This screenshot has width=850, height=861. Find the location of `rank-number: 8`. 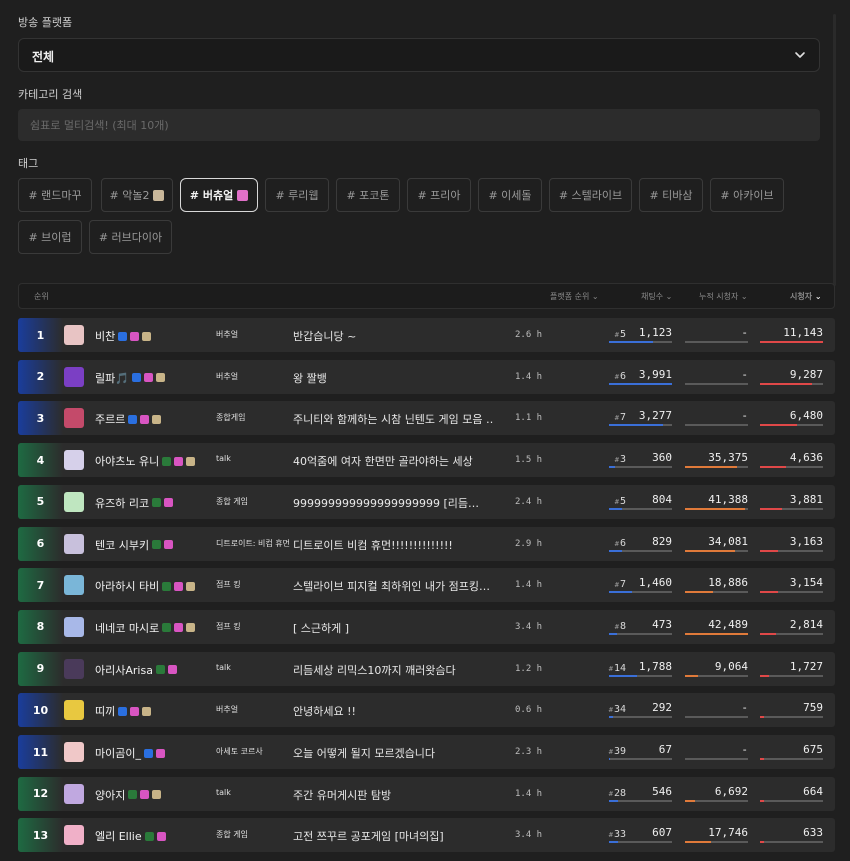

rank-number: 8 is located at coordinates (40, 626).